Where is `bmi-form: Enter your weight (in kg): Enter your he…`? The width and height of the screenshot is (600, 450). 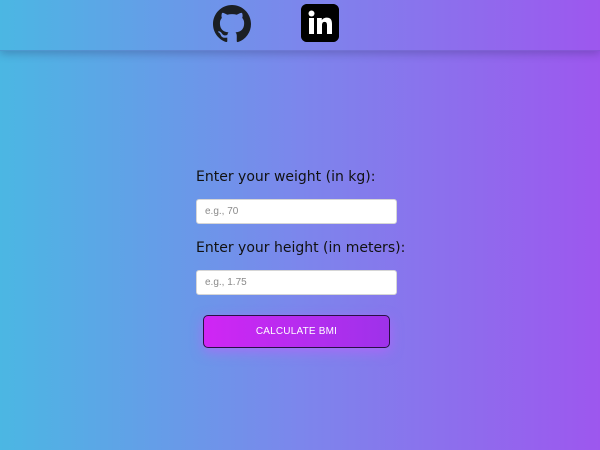
bmi-form: Enter your weight (in kg): Enter your he… is located at coordinates (301, 231).